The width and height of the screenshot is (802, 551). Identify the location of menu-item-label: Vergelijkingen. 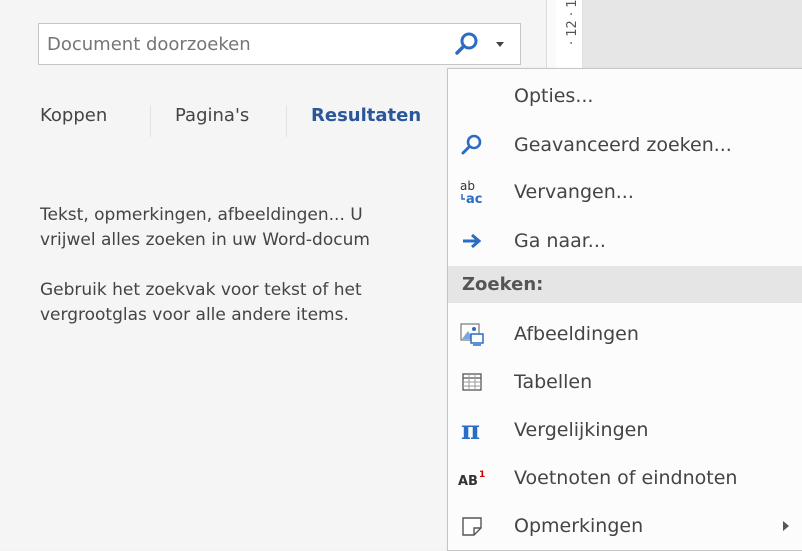
(581, 430).